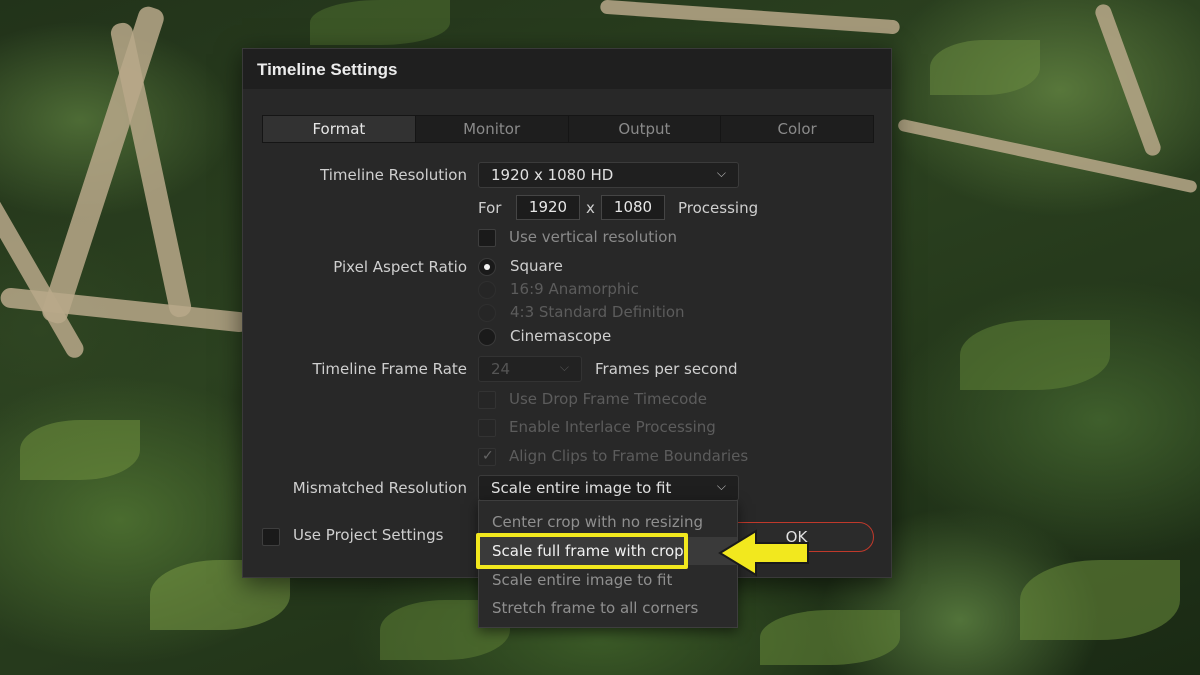 The width and height of the screenshot is (1200, 675). What do you see at coordinates (501, 369) in the screenshot?
I see `frame-rate-value: 24` at bounding box center [501, 369].